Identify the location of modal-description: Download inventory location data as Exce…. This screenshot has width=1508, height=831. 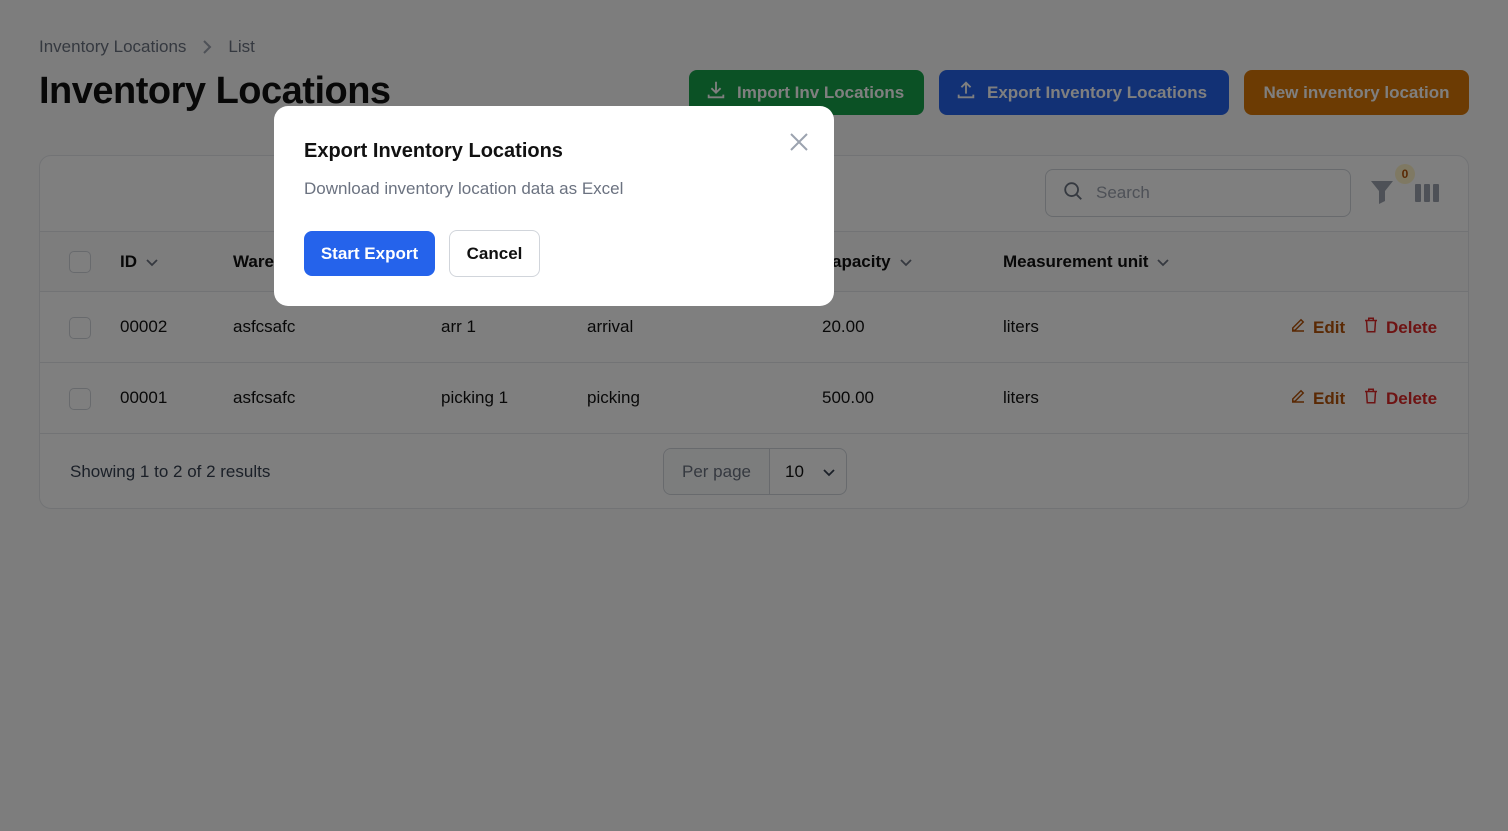
(464, 188).